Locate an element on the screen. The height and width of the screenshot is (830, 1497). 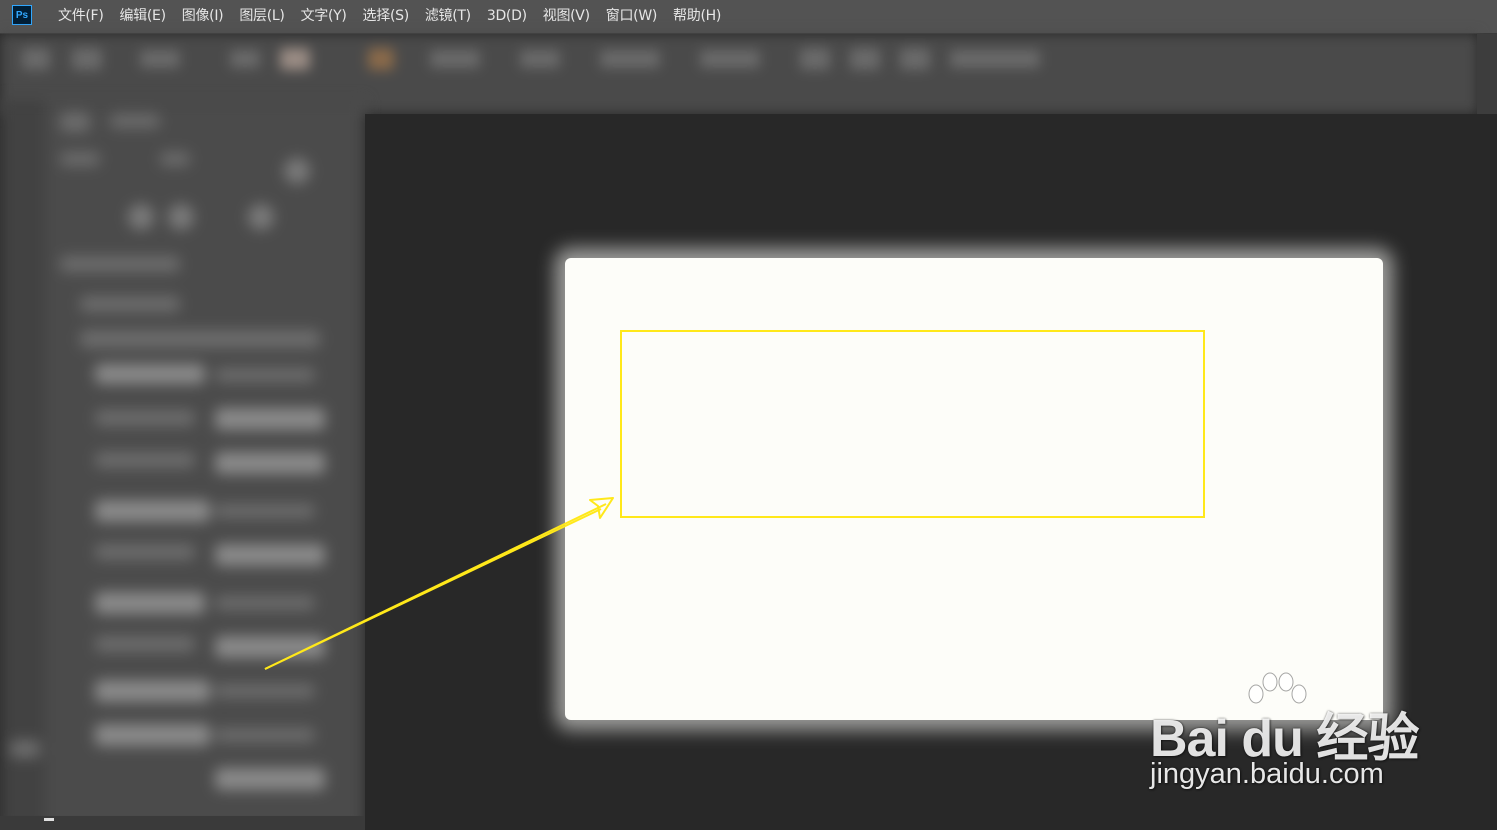
options-bar-edge is located at coordinates (1487, 79).